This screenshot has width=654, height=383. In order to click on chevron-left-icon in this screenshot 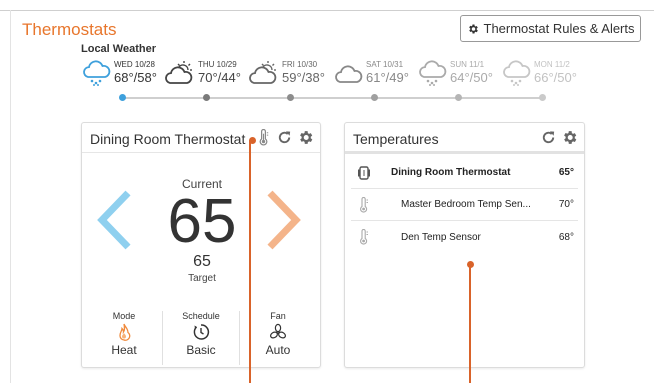, I will do `click(114, 220)`.